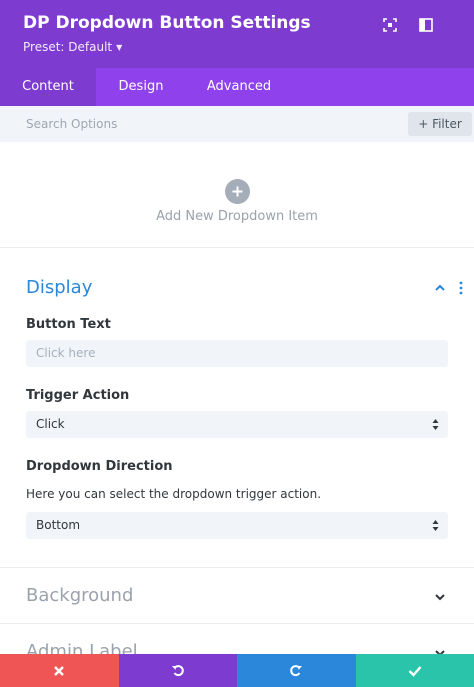  Describe the element at coordinates (461, 288) in the screenshot. I see `more-options-icon` at that location.